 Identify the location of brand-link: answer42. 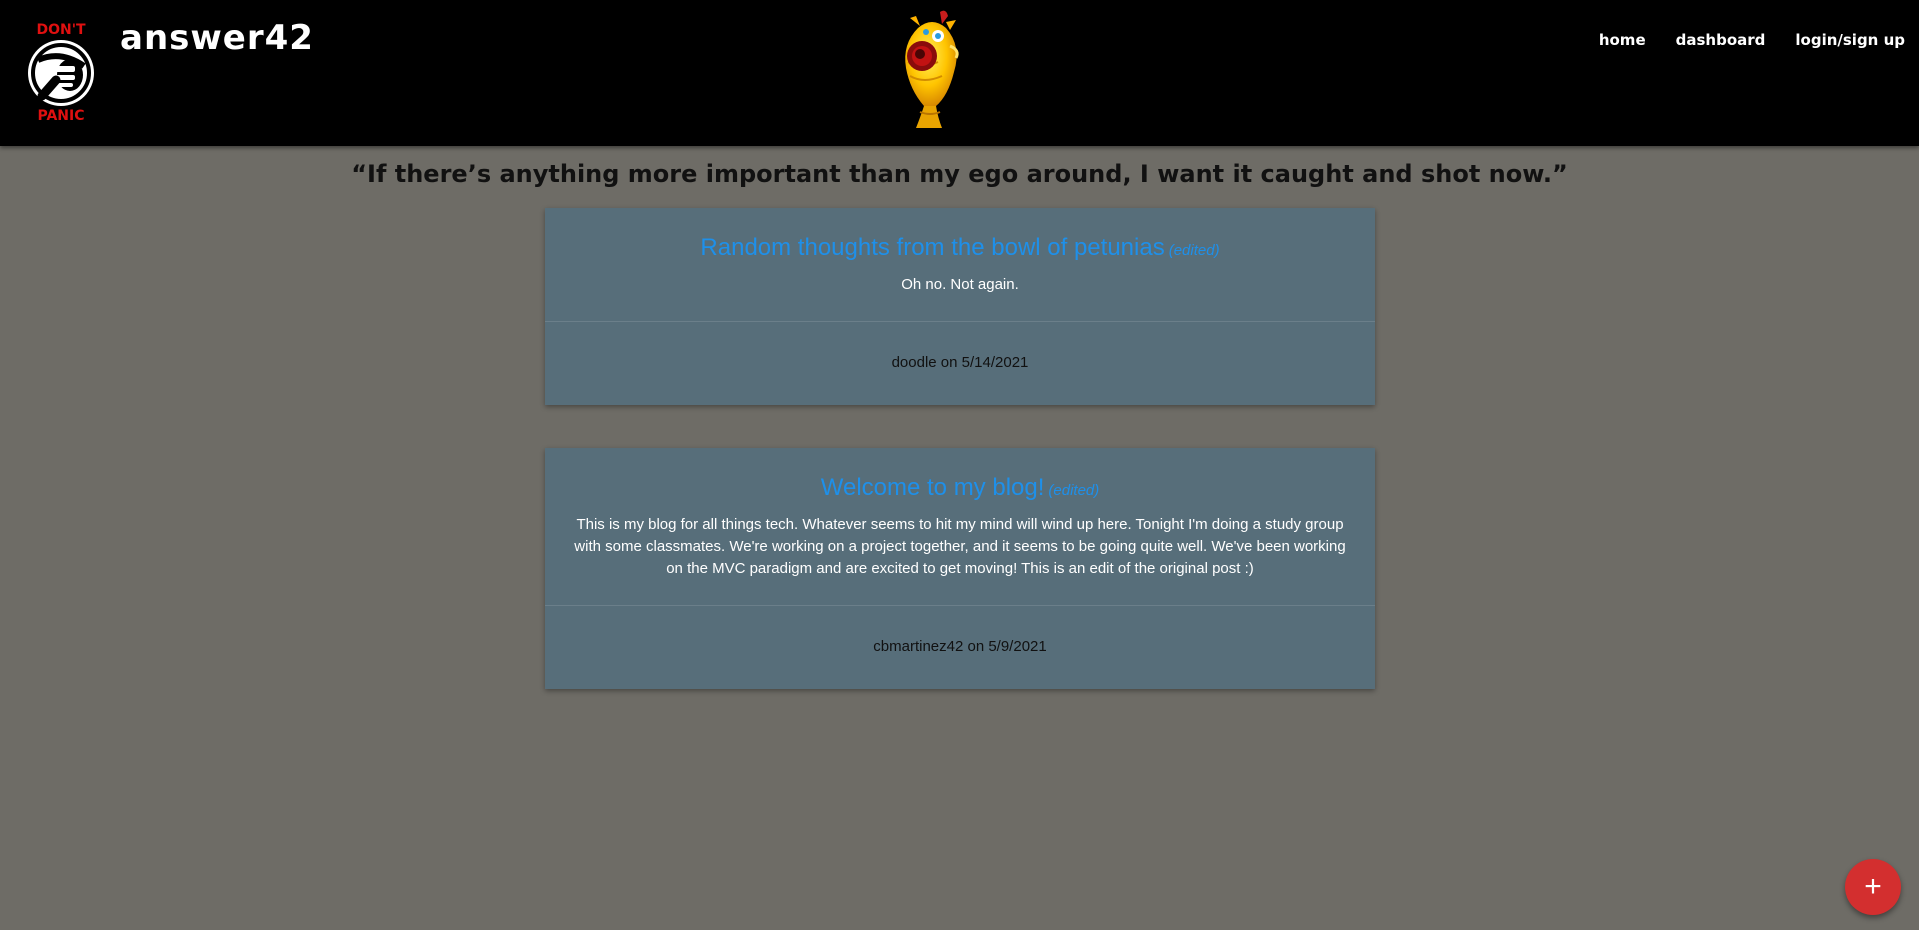
(217, 38).